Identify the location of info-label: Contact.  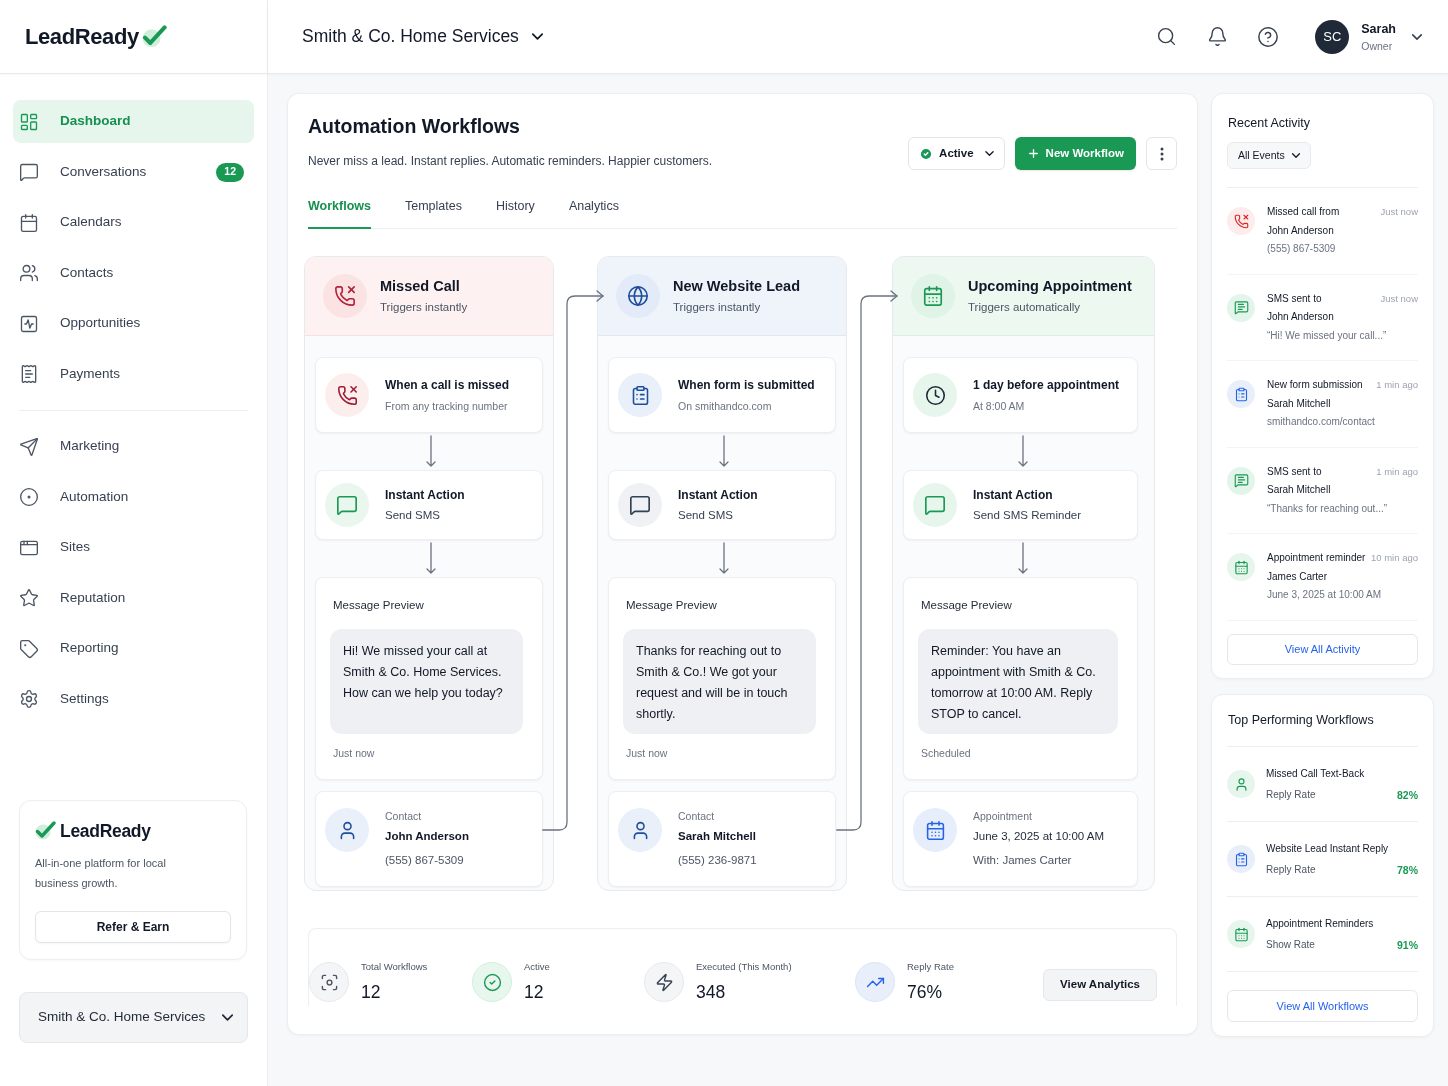
(404, 816).